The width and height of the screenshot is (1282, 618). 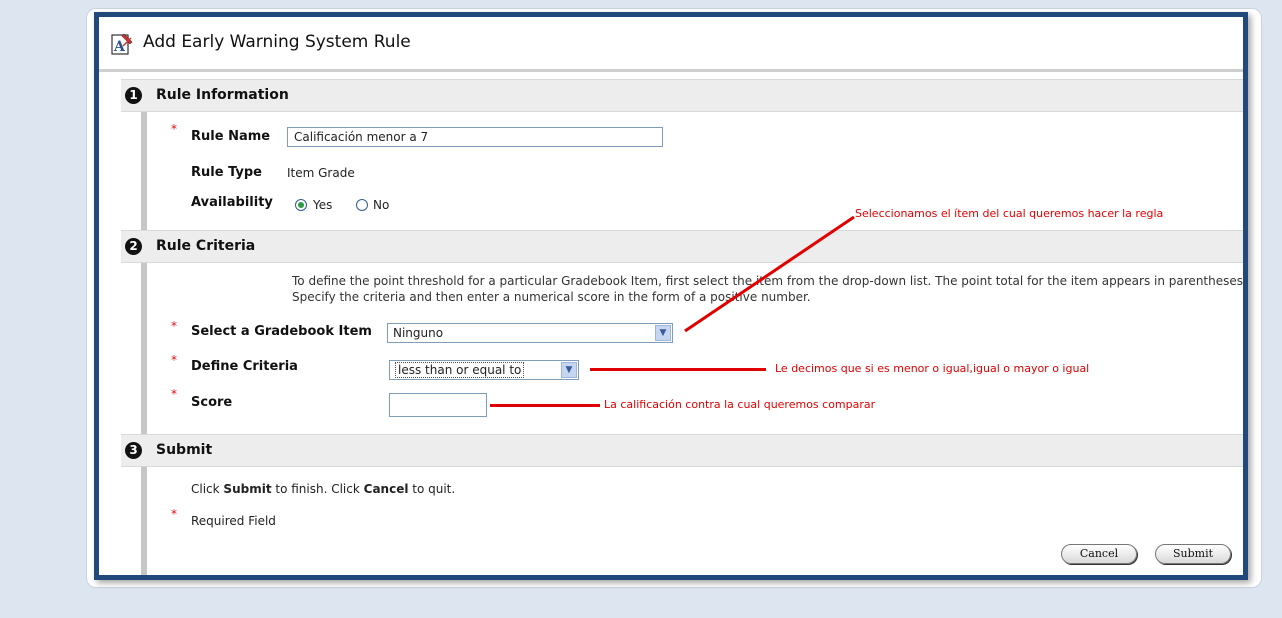 What do you see at coordinates (244, 366) in the screenshot?
I see `define-criteria-label: Define Criteria` at bounding box center [244, 366].